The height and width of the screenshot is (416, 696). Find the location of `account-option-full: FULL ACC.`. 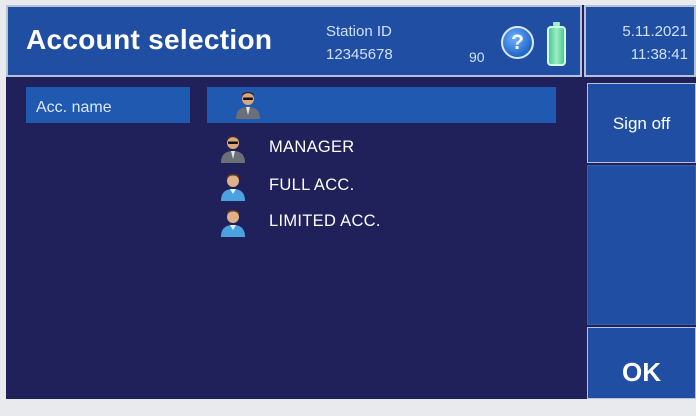

account-option-full: FULL ACC. is located at coordinates (318, 187).